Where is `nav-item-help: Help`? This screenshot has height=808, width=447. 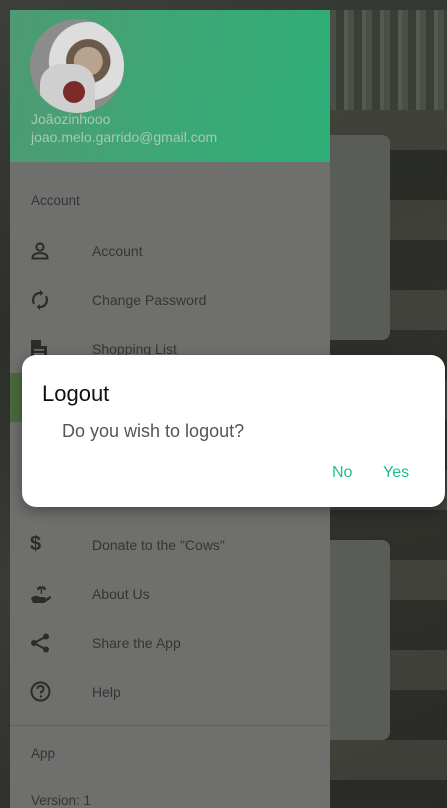
nav-item-help: Help is located at coordinates (170, 691).